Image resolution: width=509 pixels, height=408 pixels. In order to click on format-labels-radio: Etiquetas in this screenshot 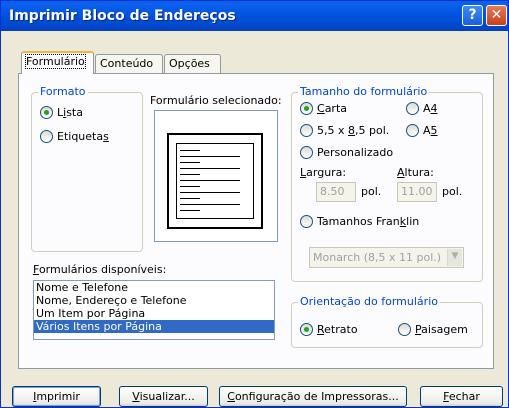, I will do `click(74, 136)`.